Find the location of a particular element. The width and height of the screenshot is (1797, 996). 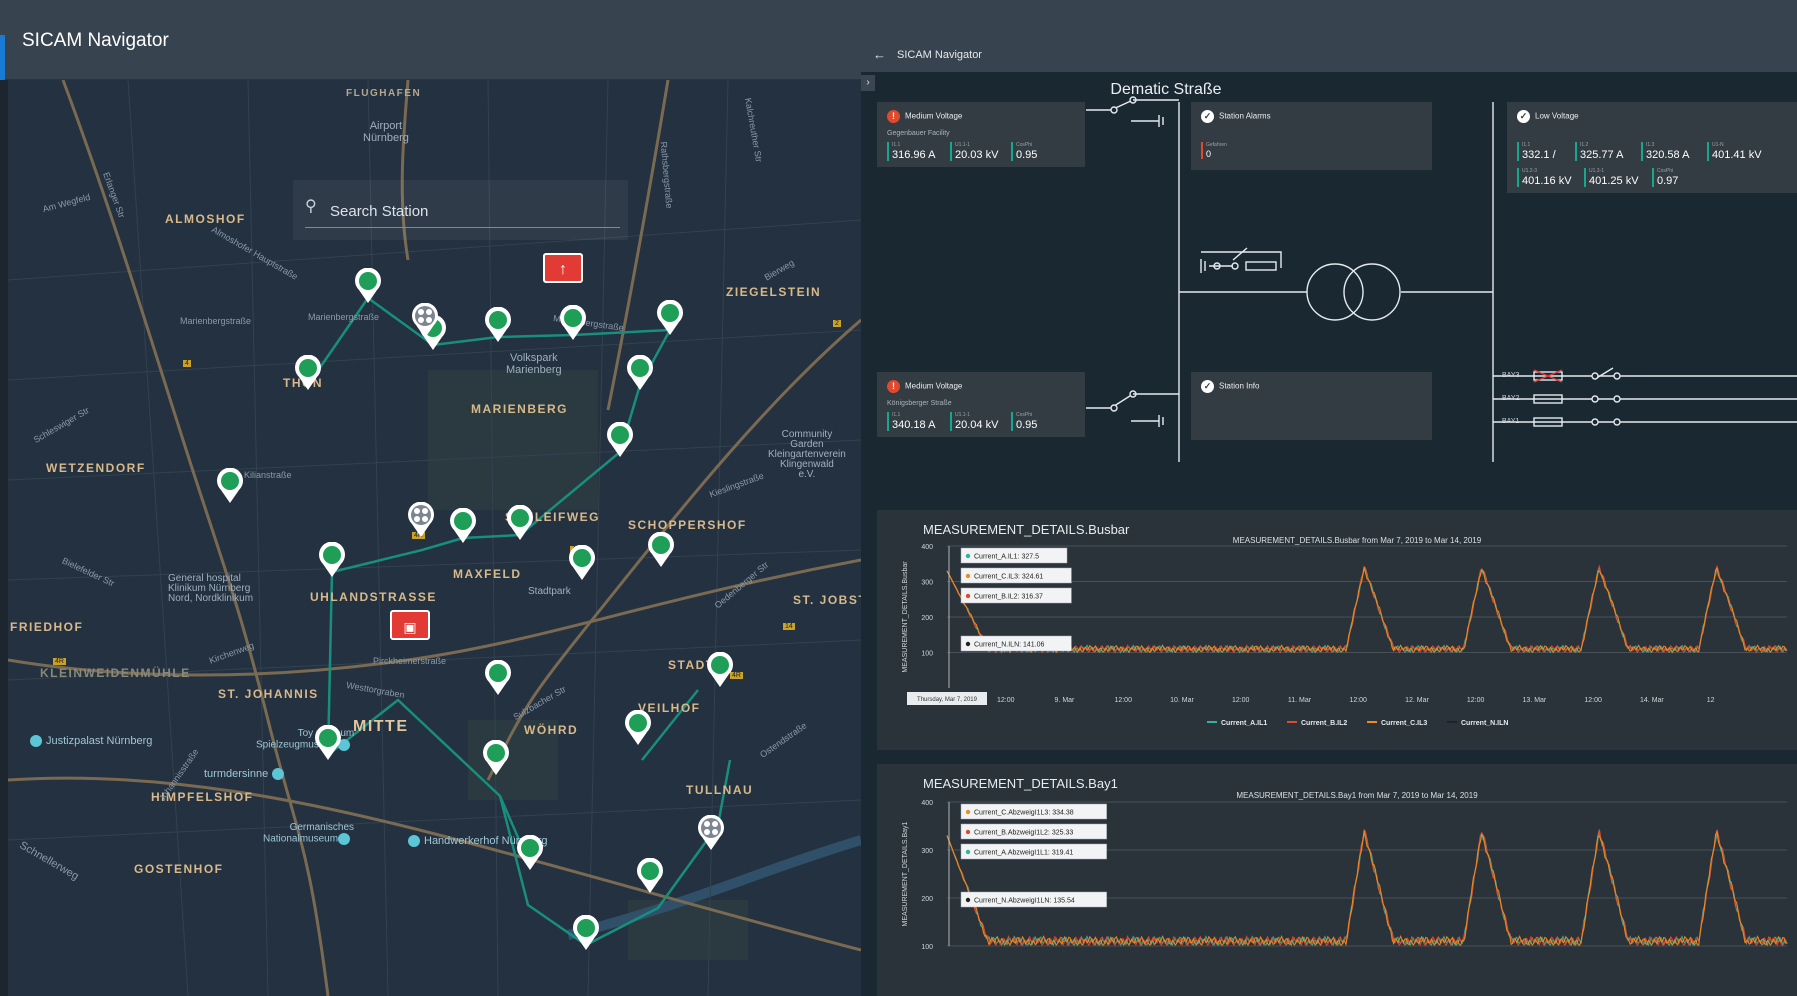

measurement-voltage-l1: U1-N 401.41 kV is located at coordinates (1734, 151).